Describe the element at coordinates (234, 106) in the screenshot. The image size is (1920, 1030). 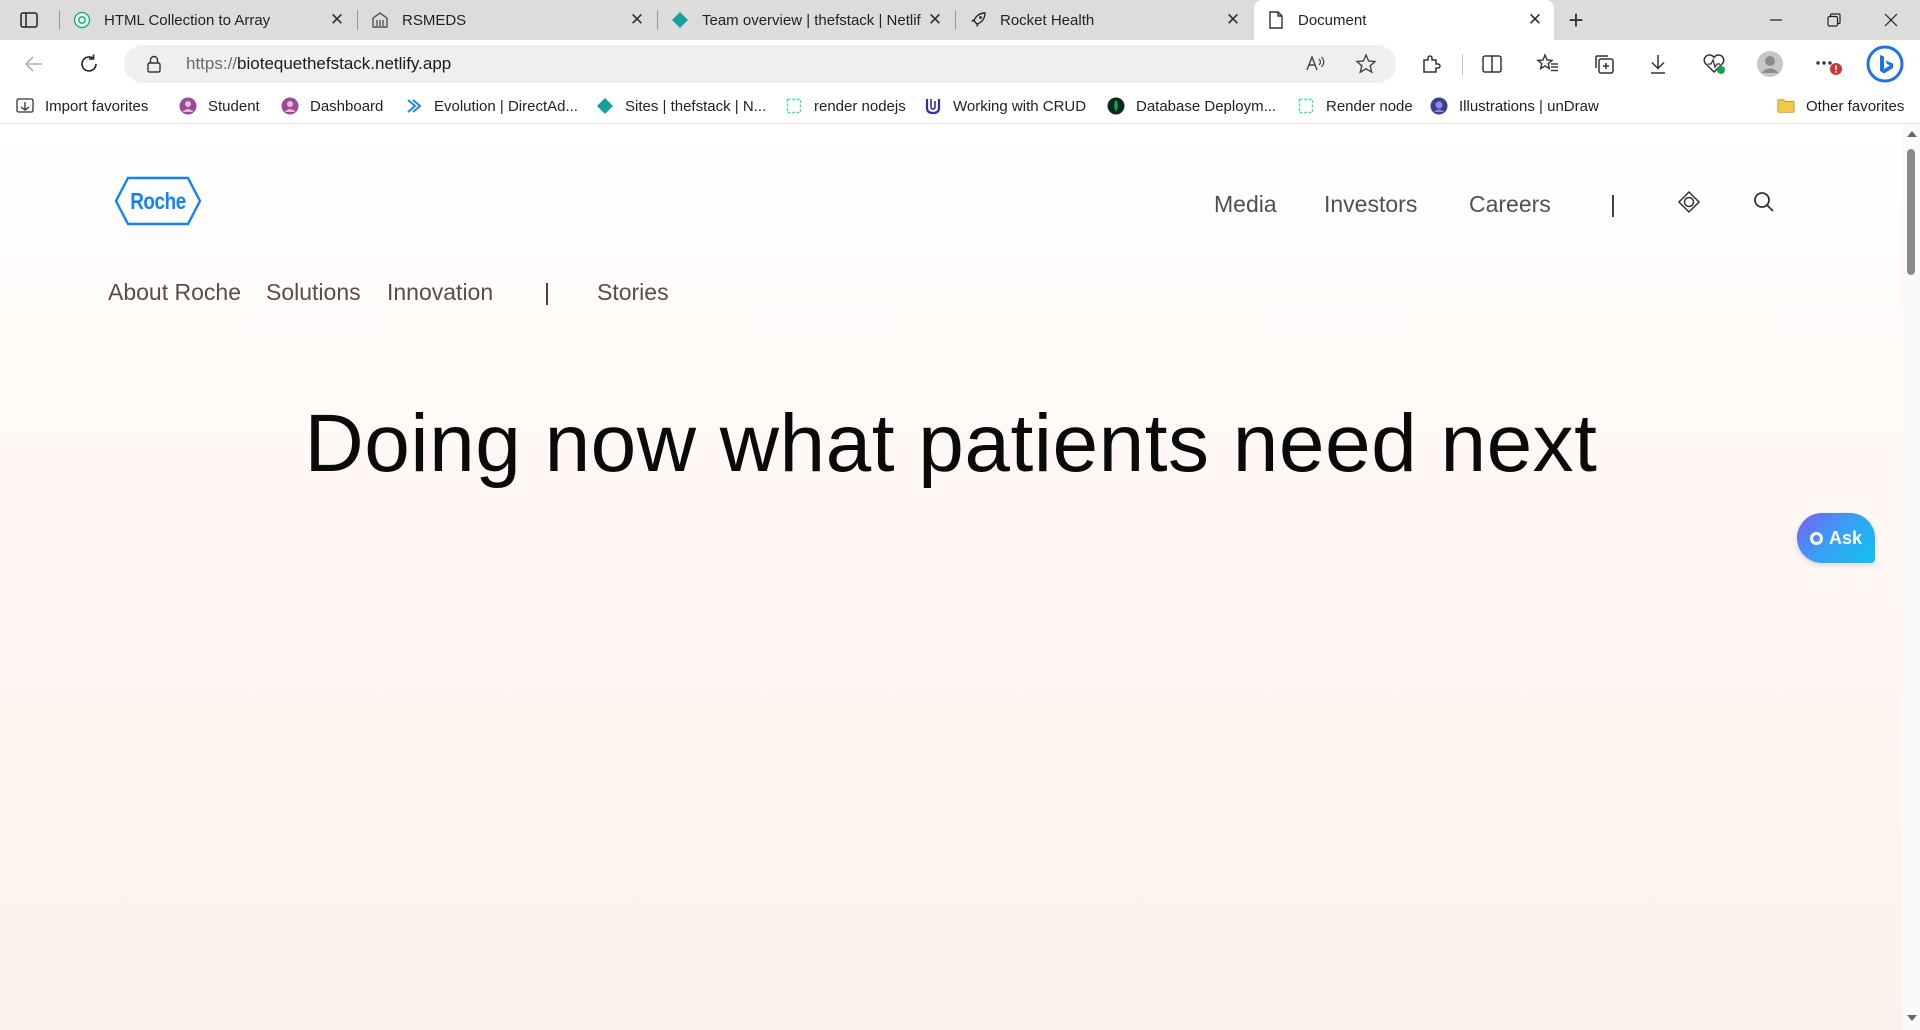
I see `bookmark-label: Student` at that location.